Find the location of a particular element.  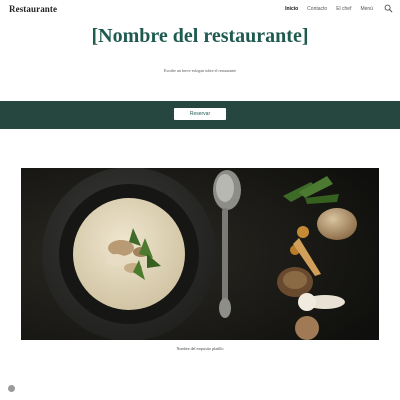

top-bar: Restaurante Inicio Contacto El chef Menú is located at coordinates (200, 10).